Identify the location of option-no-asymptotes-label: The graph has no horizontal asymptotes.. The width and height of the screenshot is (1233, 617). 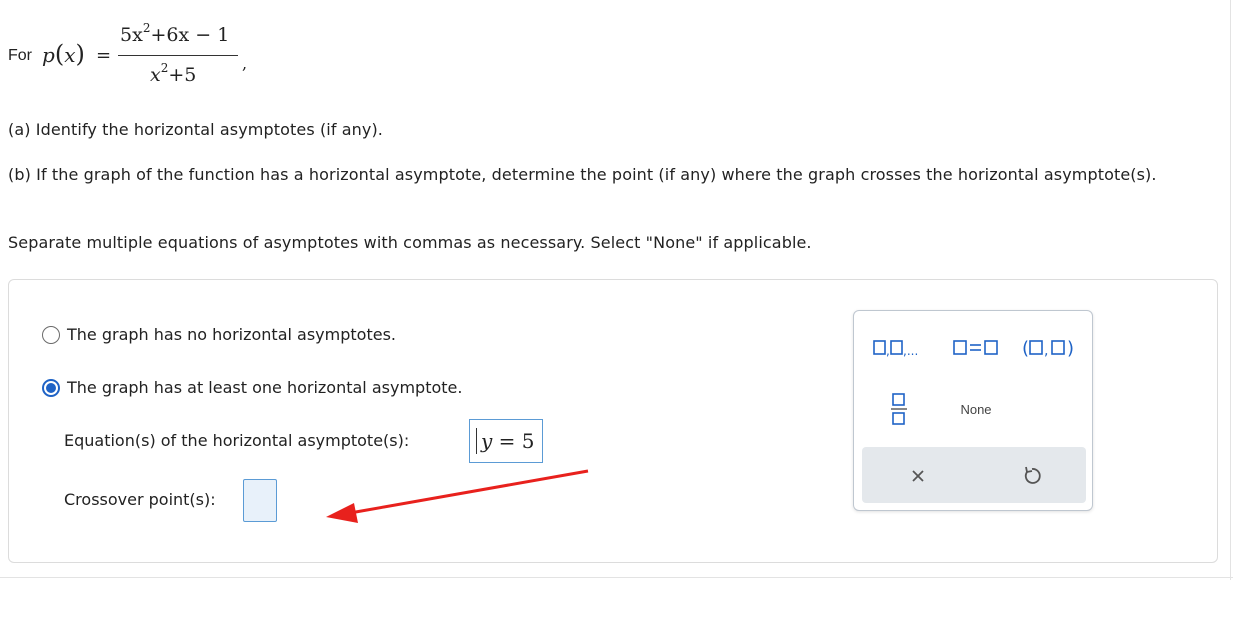
(231, 334).